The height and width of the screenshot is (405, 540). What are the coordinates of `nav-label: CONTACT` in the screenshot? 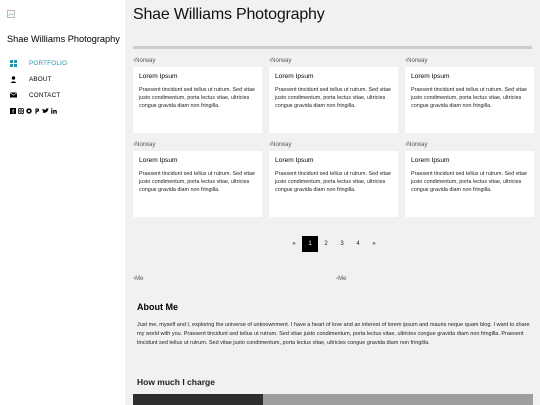 It's located at (45, 95).